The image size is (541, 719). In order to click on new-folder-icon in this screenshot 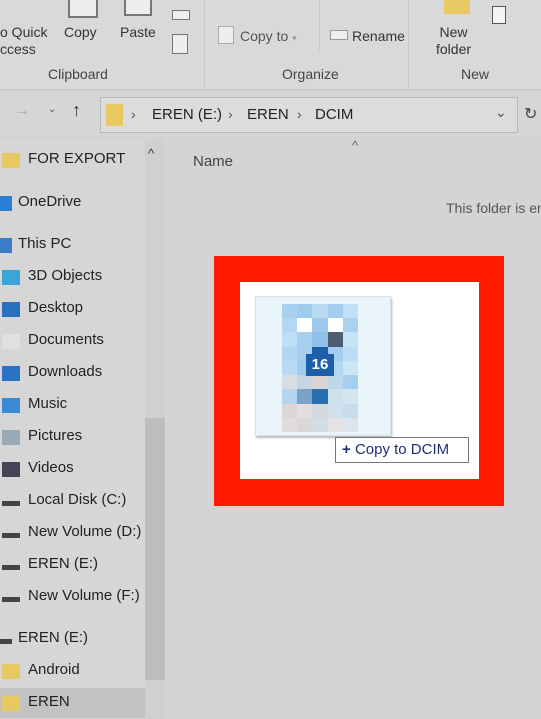, I will do `click(457, 7)`.